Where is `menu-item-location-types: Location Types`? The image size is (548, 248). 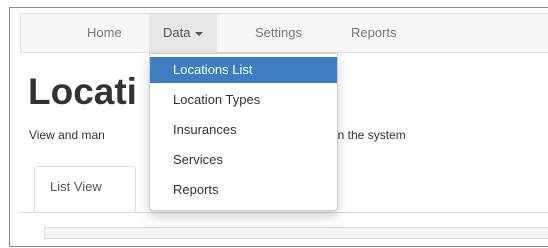
menu-item-location-types: Location Types is located at coordinates (243, 100).